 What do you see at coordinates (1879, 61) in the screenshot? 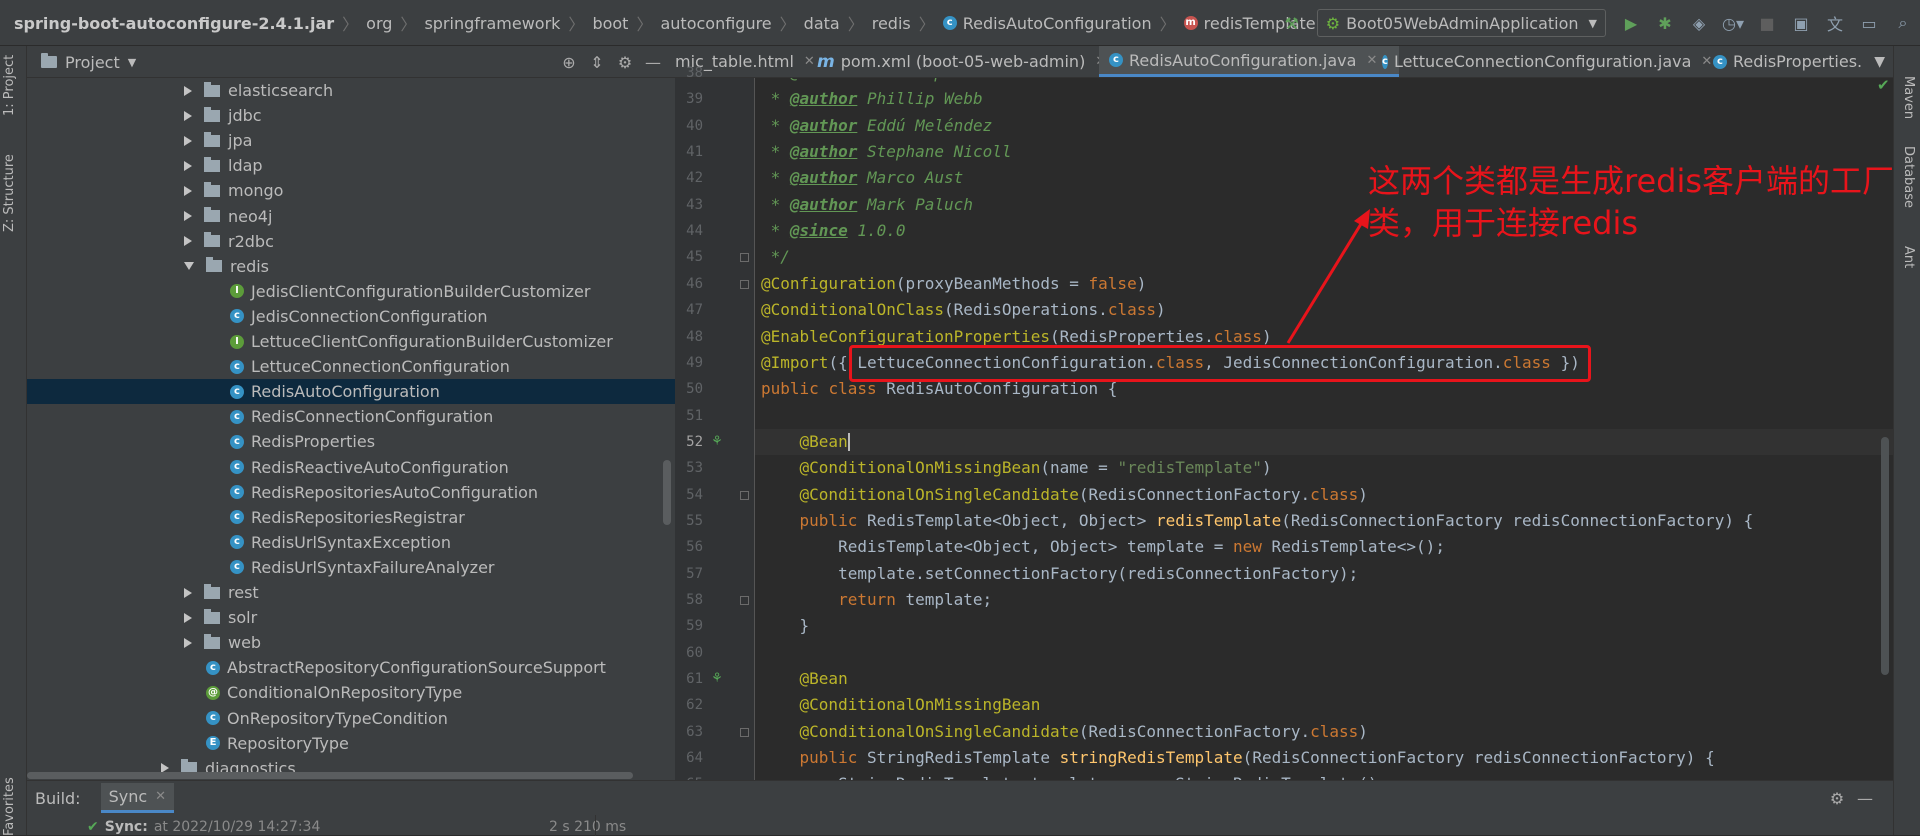
I see `chevron-down-icon: ▼` at bounding box center [1879, 61].